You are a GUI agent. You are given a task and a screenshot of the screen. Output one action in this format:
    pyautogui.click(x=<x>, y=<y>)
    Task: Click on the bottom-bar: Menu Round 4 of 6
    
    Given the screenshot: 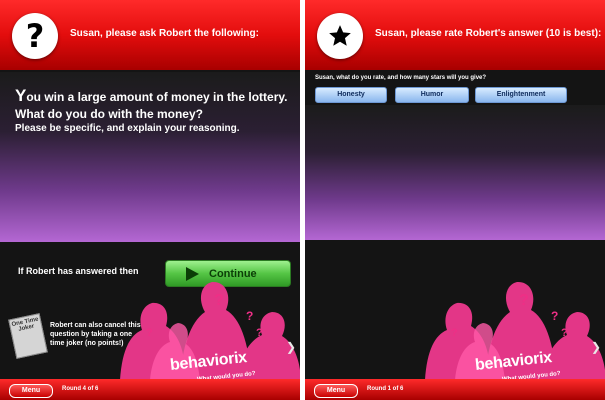 What is the action you would take?
    pyautogui.click(x=150, y=389)
    